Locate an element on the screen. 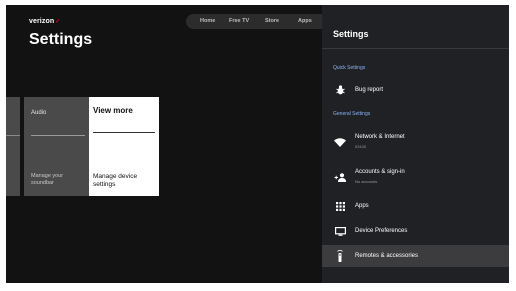 This screenshot has height=291, width=516. menu-item-network-internet: Network & Internet 03100 is located at coordinates (415, 142).